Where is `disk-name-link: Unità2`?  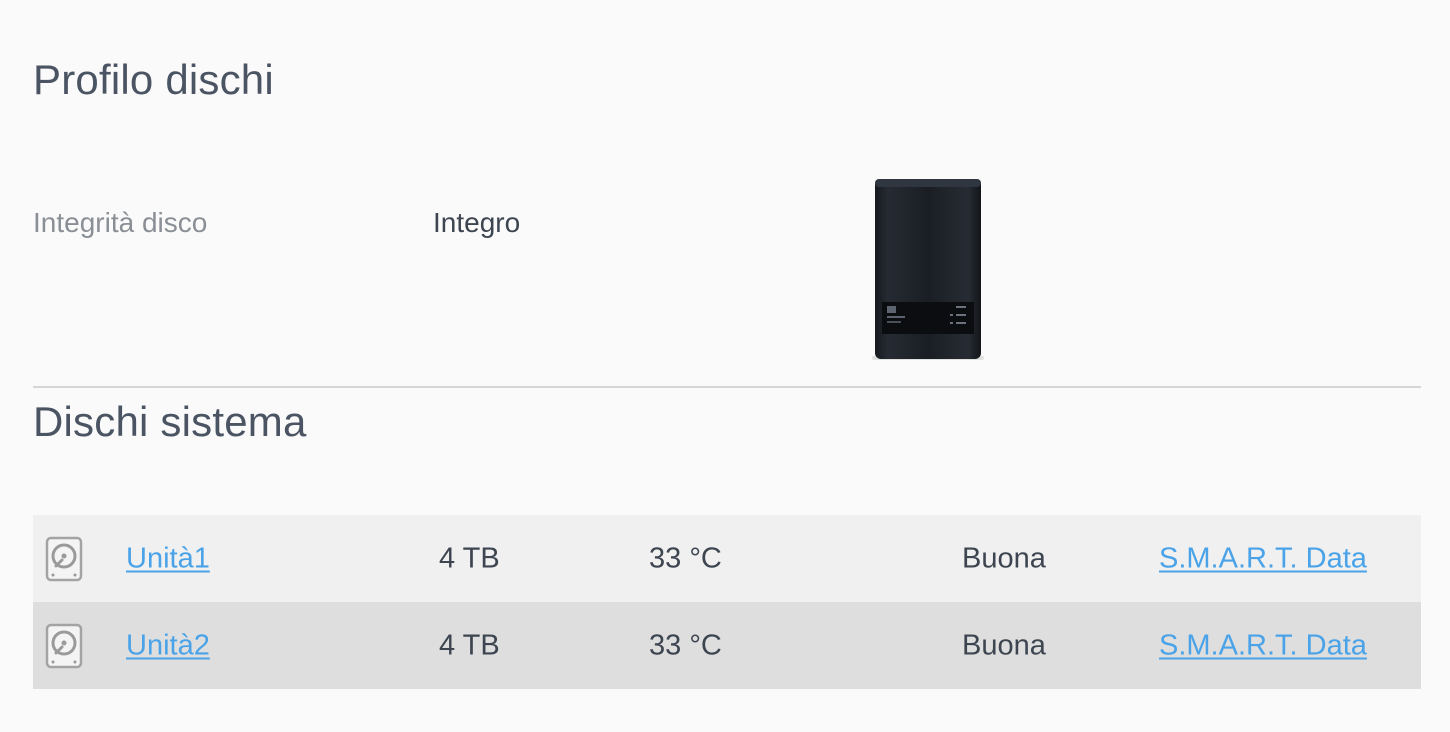
disk-name-link: Unità2 is located at coordinates (168, 645).